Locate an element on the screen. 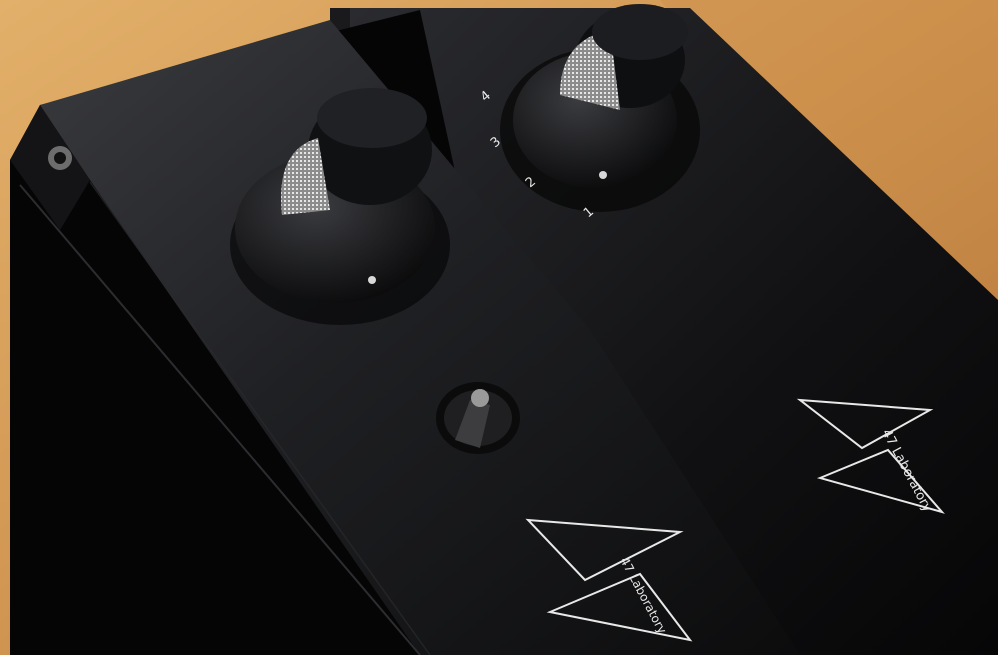 Image resolution: width=998 pixels, height=655 pixels. power-toggle-switch is located at coordinates (478, 418).